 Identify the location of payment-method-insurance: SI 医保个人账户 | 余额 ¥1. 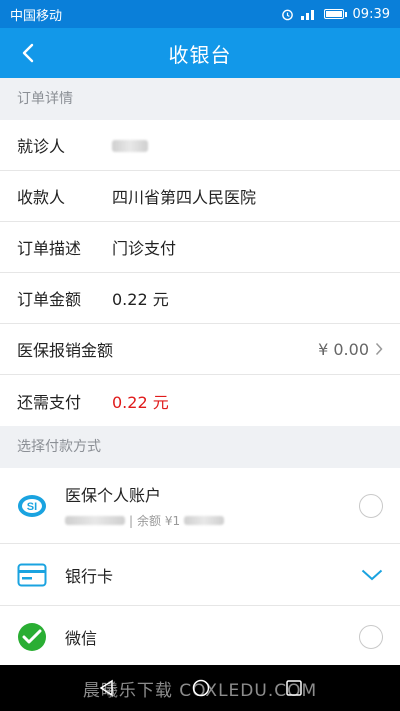
(200, 506).